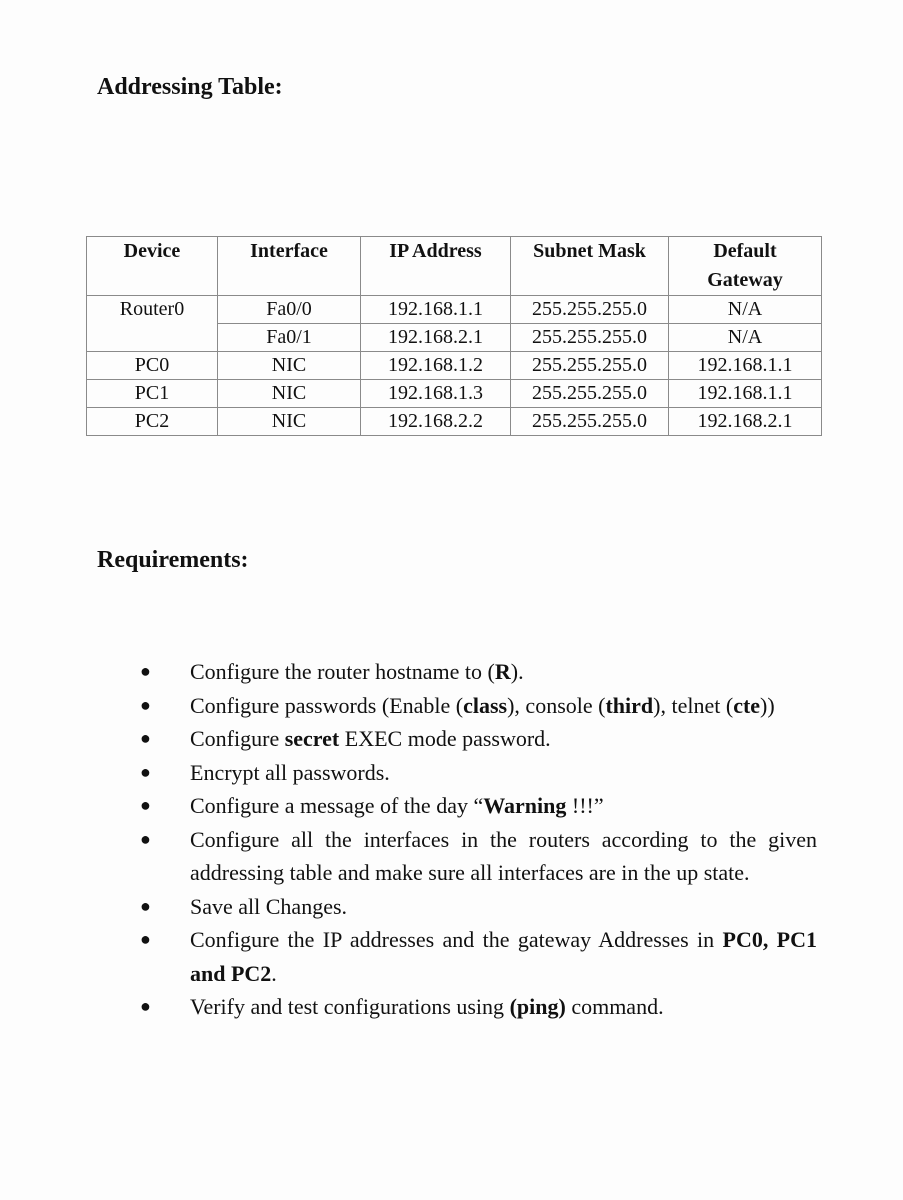  What do you see at coordinates (152, 393) in the screenshot?
I see `cell-device: PC1` at bounding box center [152, 393].